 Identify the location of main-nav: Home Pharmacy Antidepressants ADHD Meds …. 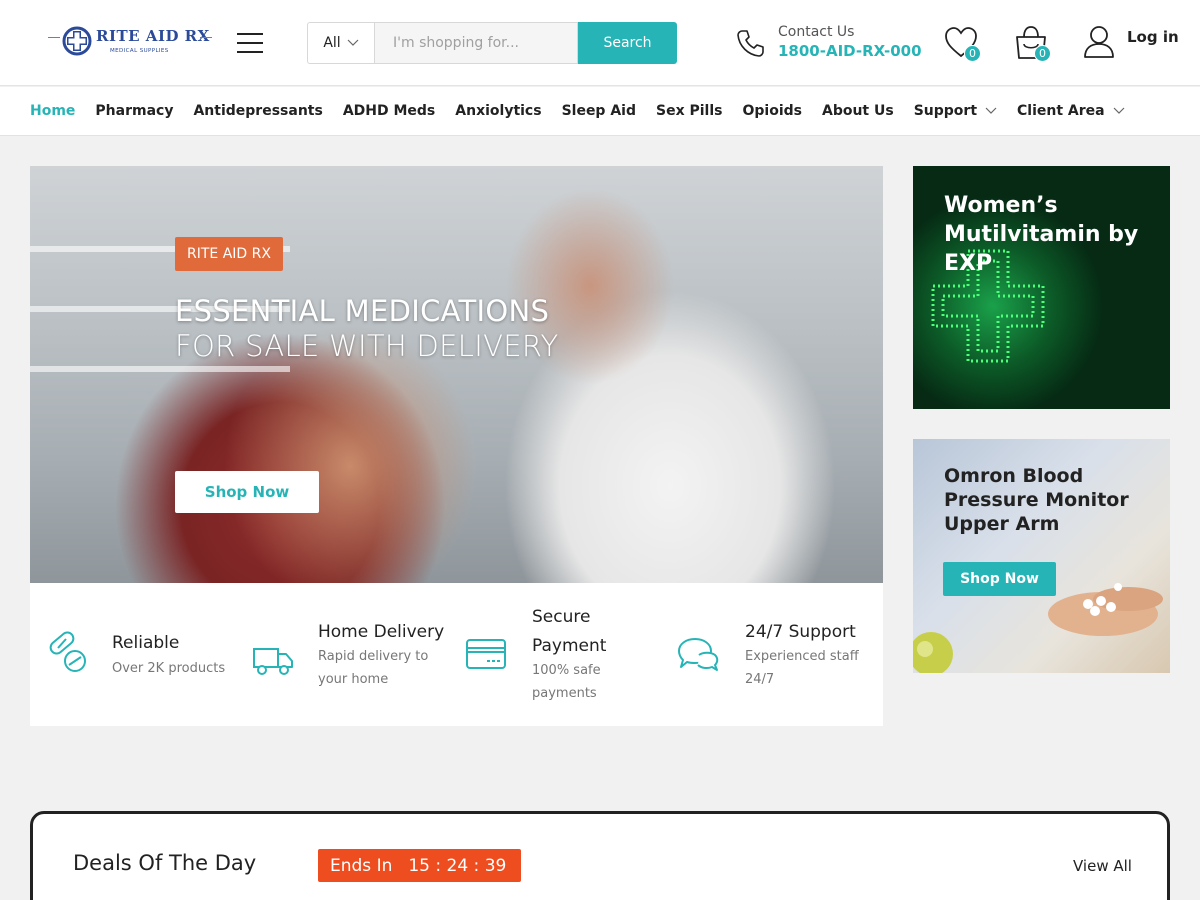
(600, 111).